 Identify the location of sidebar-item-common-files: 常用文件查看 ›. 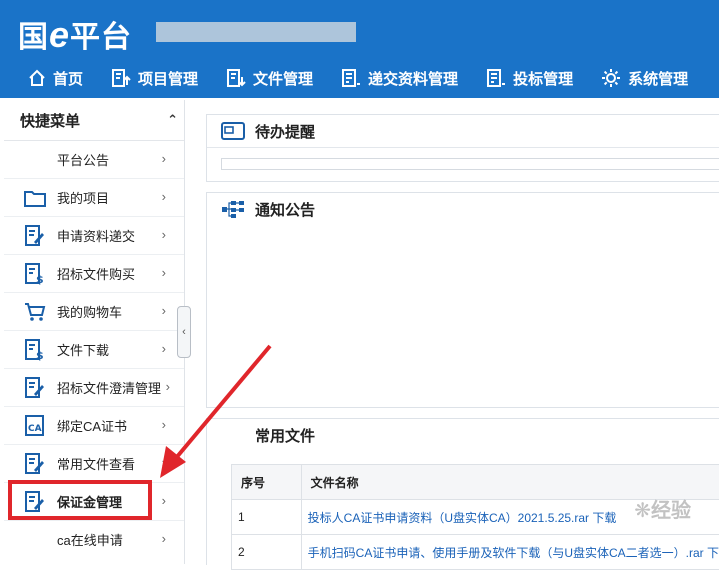
(94, 464).